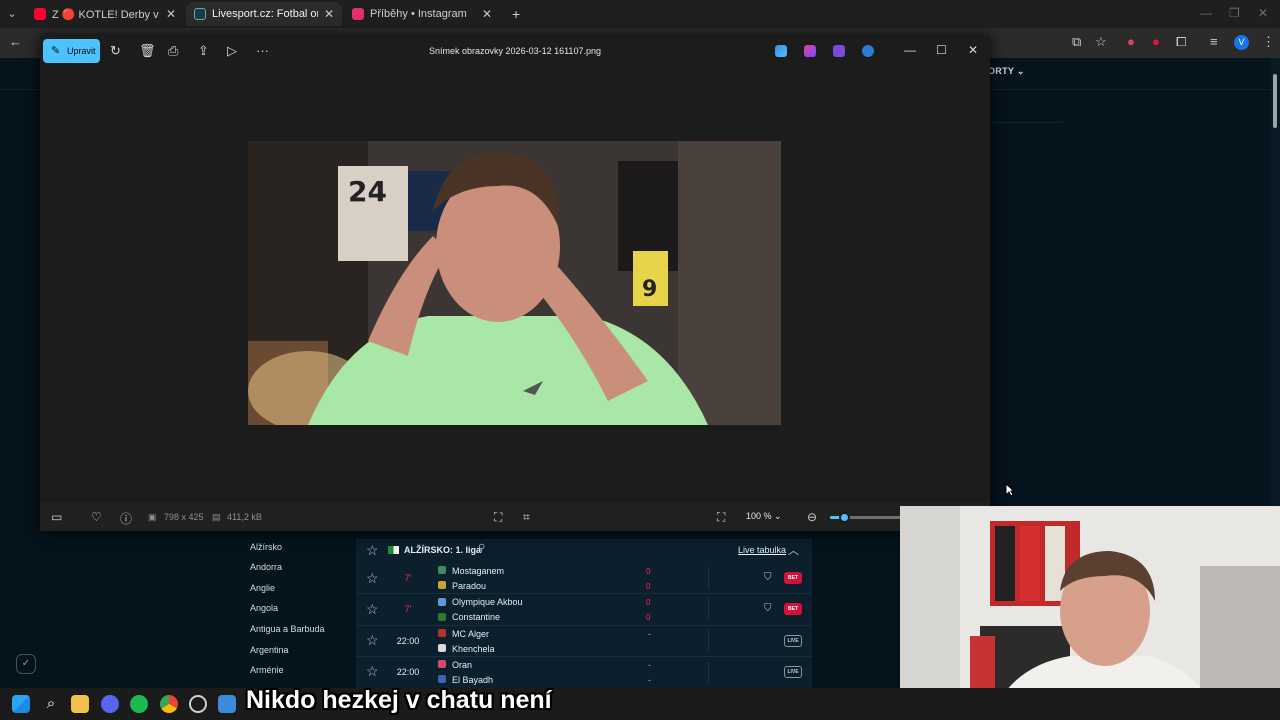  What do you see at coordinates (80, 704) in the screenshot?
I see `file-explorer-icon` at bounding box center [80, 704].